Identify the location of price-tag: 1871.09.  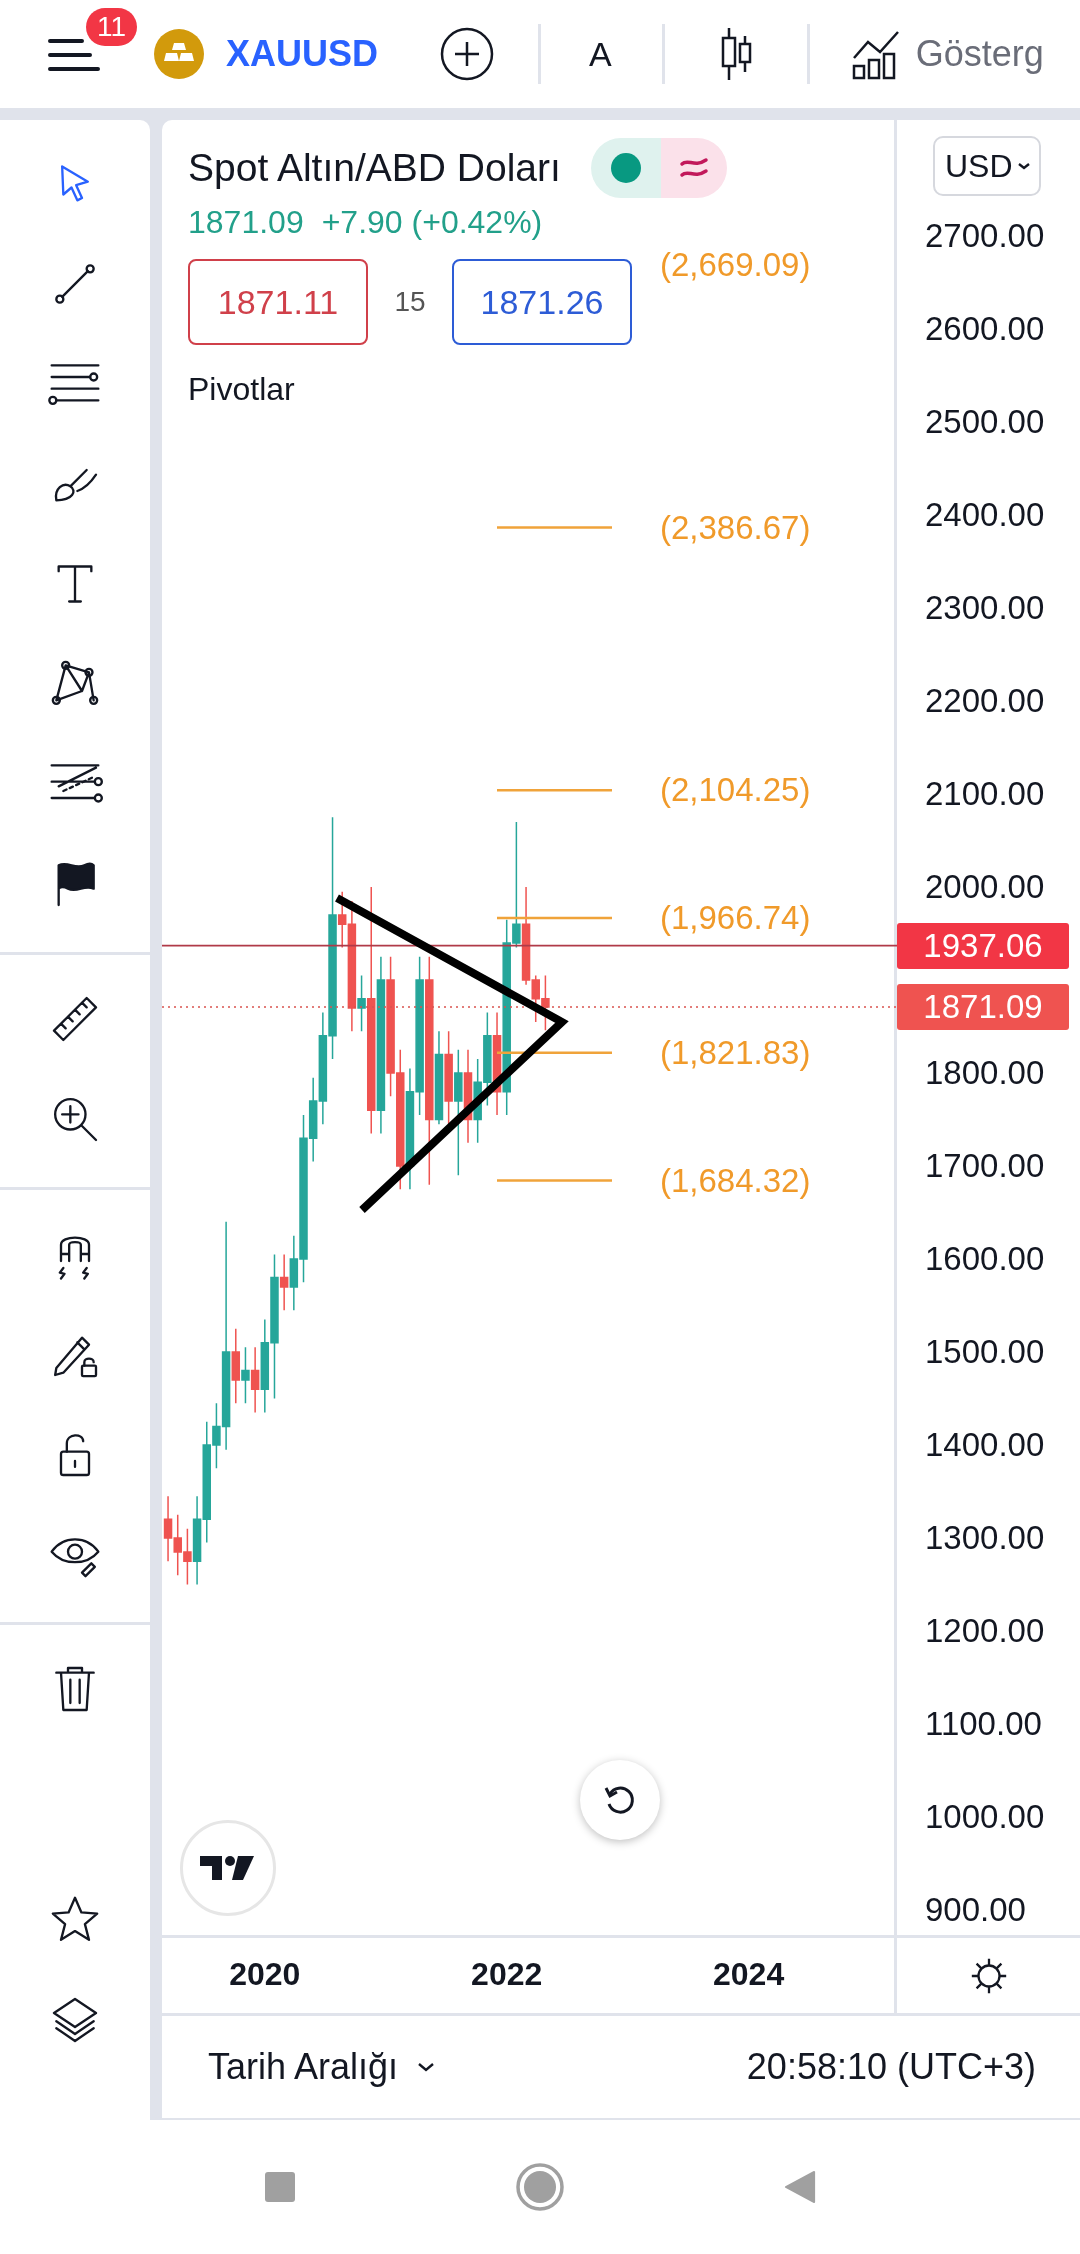
(983, 1006).